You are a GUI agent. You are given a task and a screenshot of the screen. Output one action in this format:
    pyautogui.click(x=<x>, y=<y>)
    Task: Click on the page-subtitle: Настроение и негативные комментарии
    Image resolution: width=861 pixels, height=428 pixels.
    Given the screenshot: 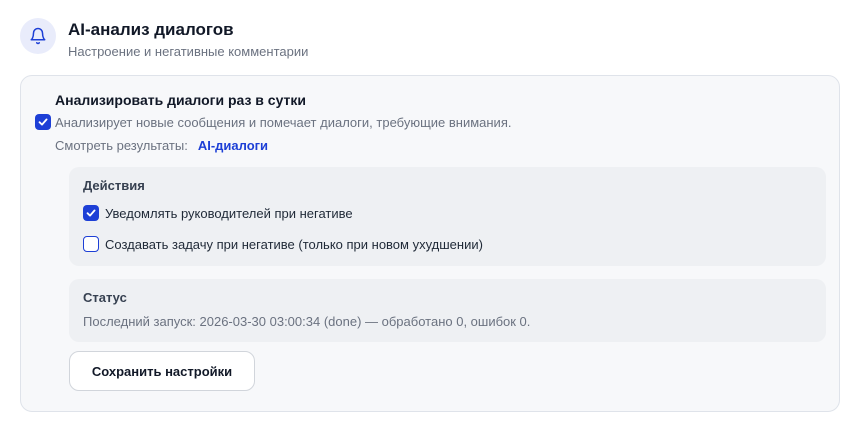 What is the action you would take?
    pyautogui.click(x=188, y=51)
    